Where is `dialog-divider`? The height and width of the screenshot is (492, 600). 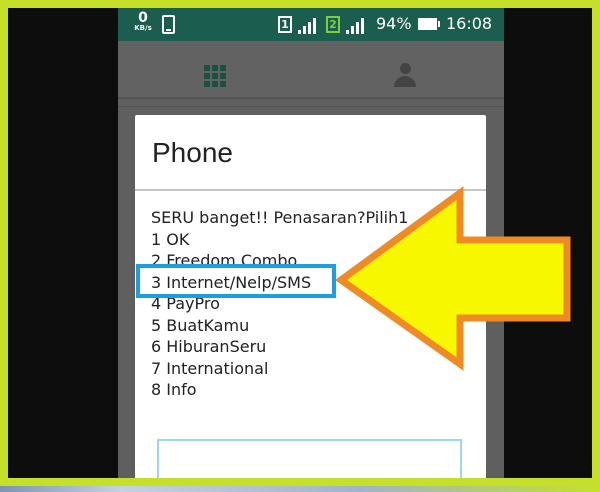 dialog-divider is located at coordinates (310, 190).